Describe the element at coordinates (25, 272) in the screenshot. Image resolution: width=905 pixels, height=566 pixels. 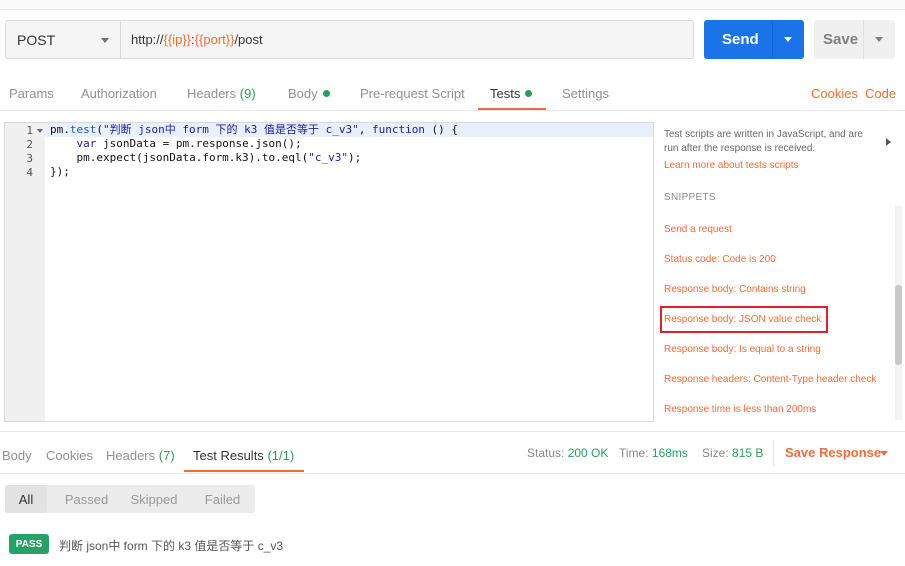
I see `editor-gutter: 1 2 3 4` at that location.